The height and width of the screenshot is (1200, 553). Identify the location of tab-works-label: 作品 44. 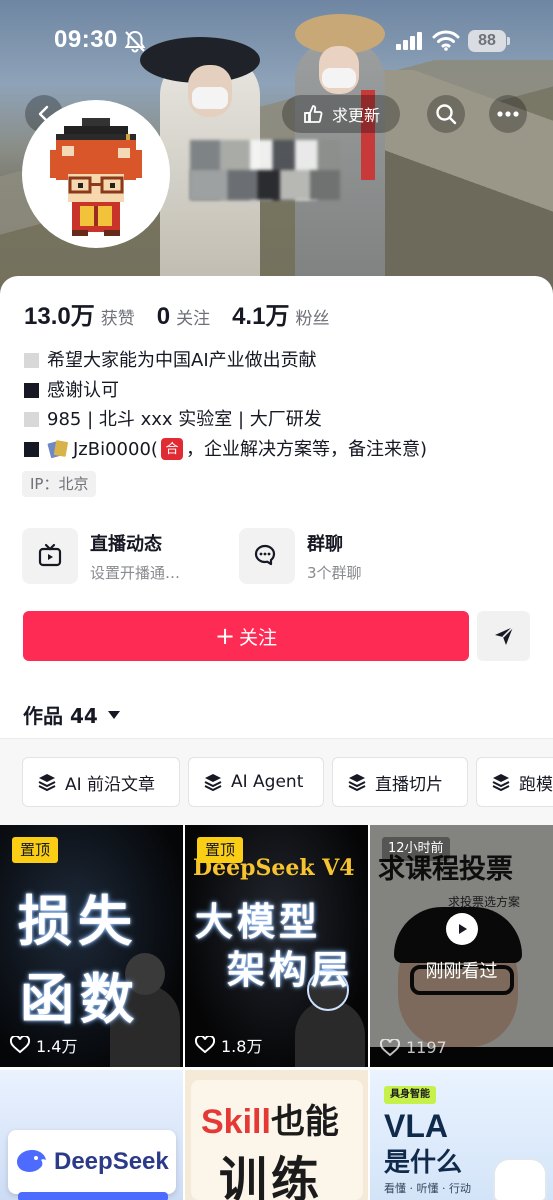
(60, 716).